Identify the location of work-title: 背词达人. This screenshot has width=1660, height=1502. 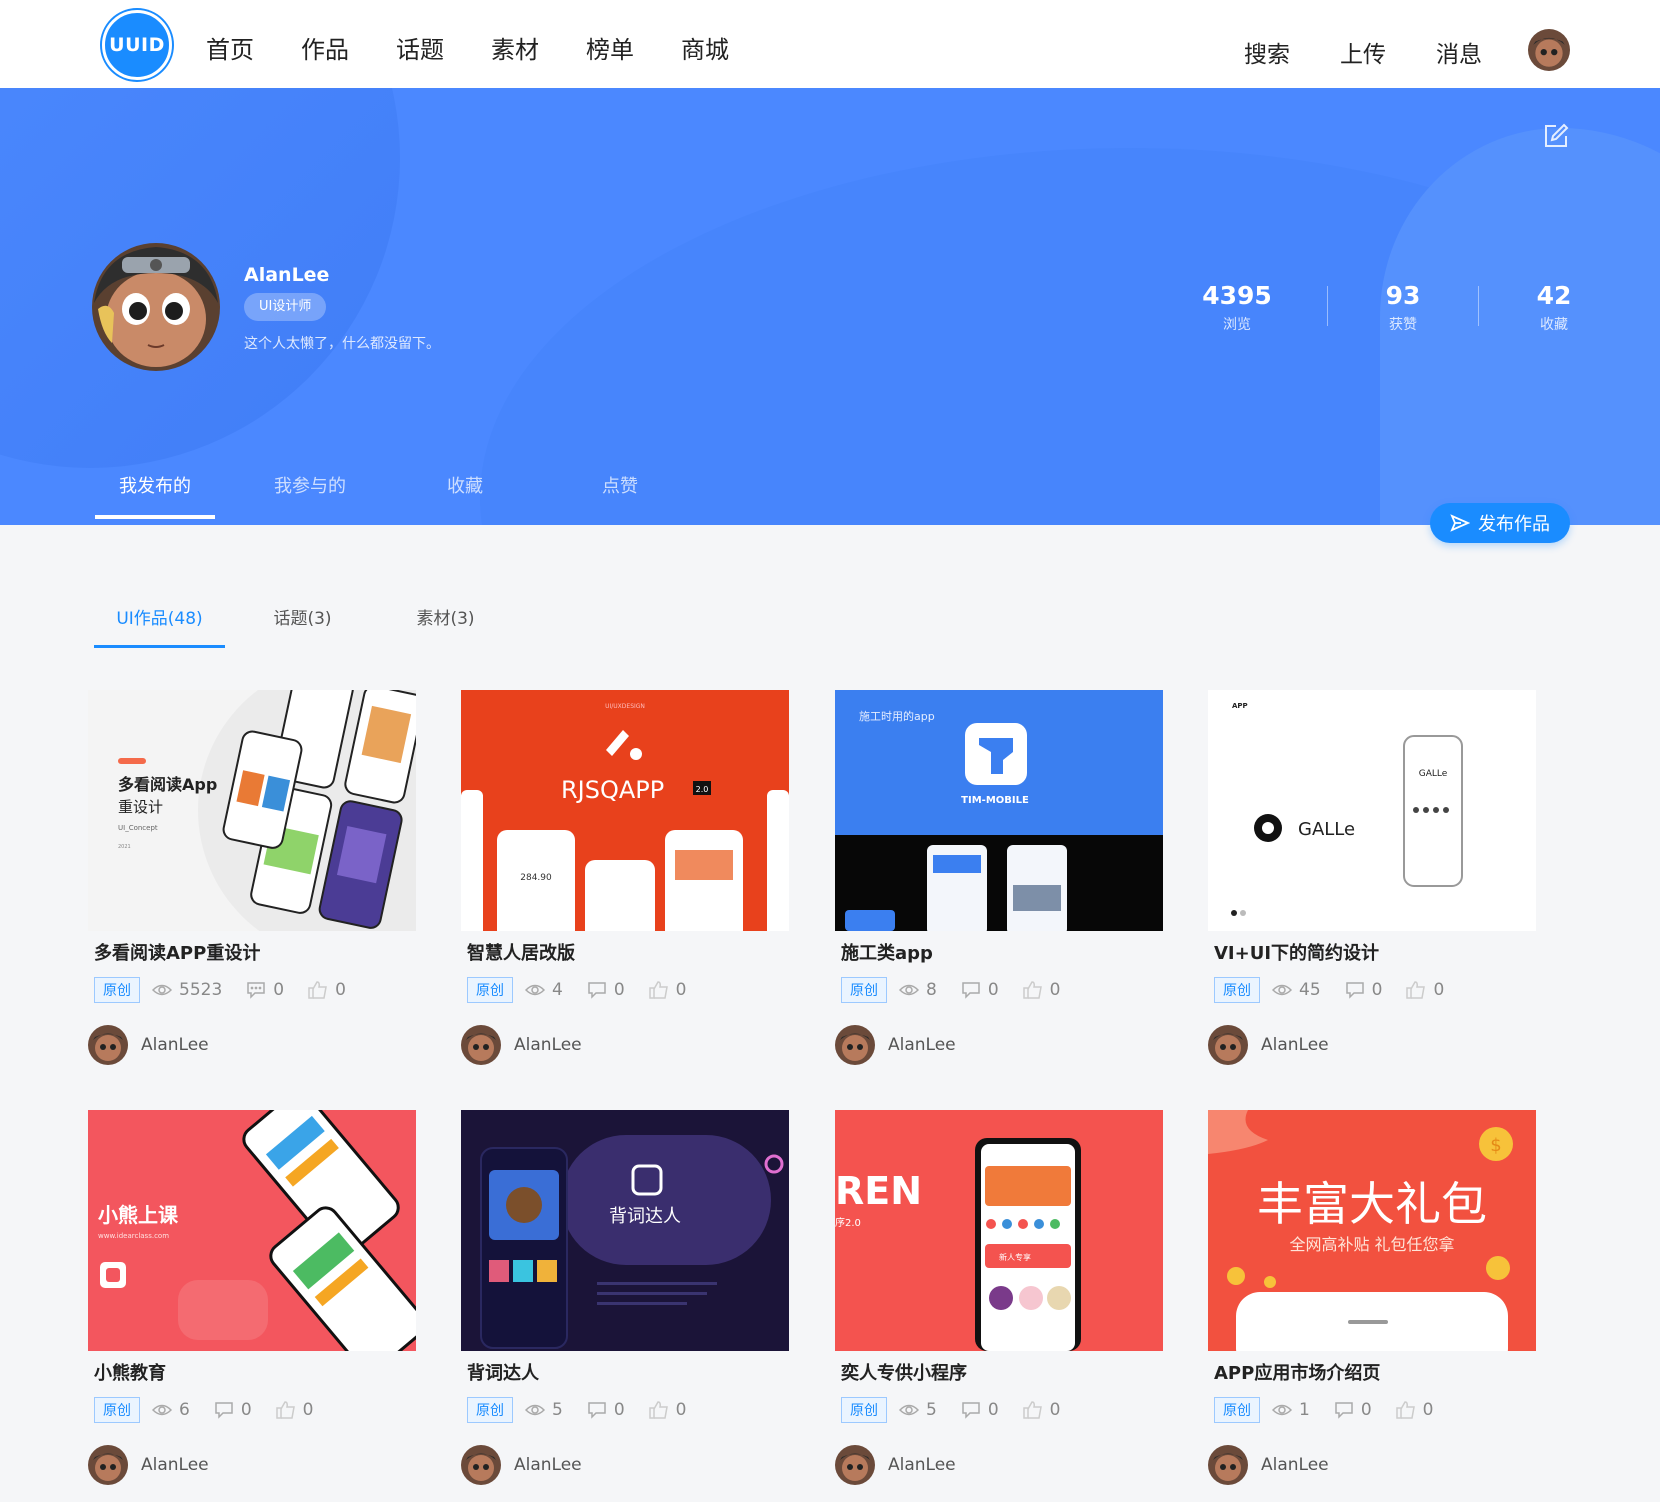
(628, 1372).